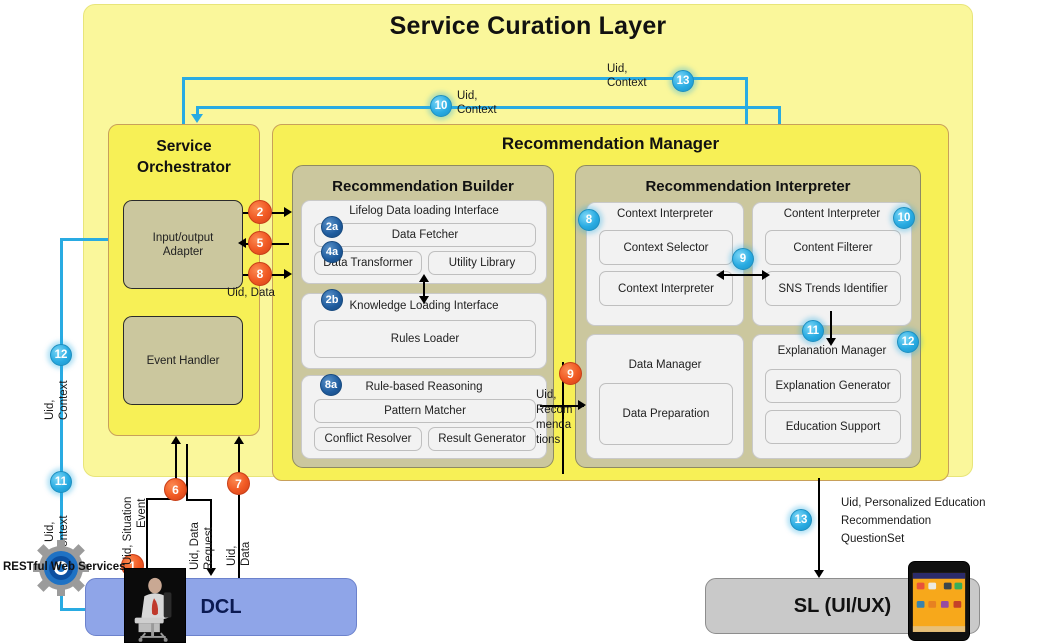 The image size is (1057, 643). I want to click on badge-10-top-label: 10, so click(441, 106).